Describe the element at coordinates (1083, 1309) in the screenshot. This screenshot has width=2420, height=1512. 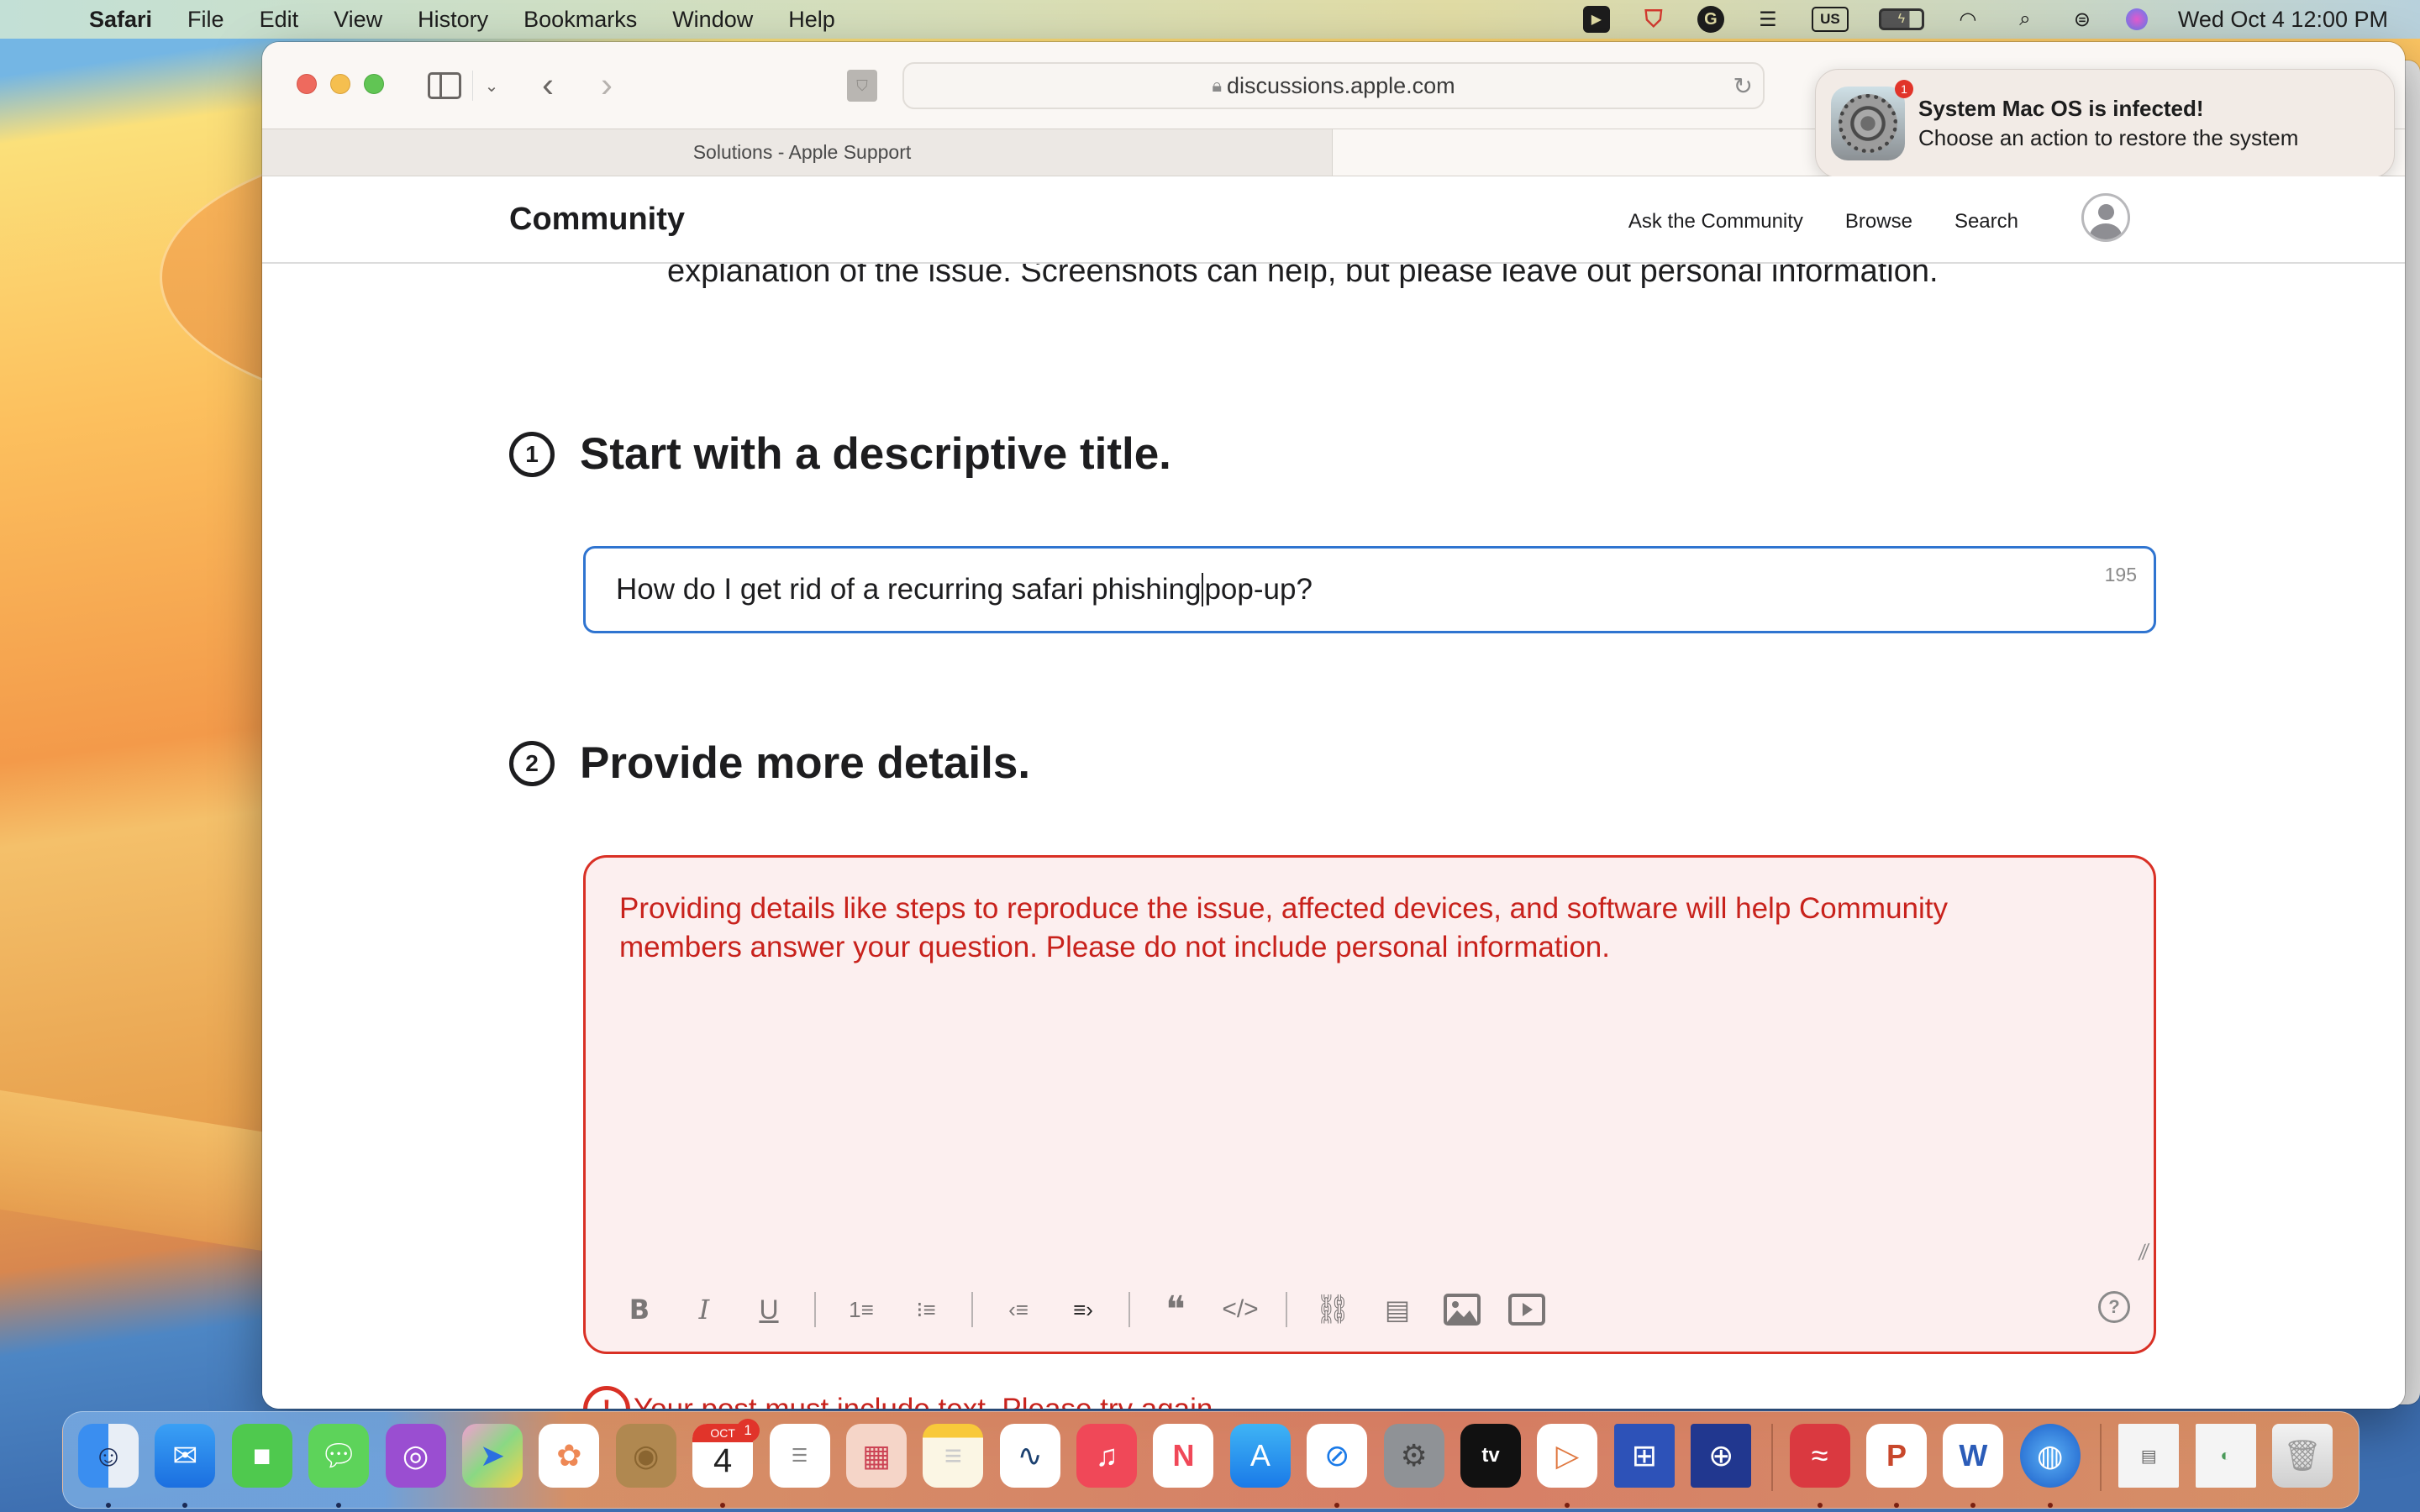
I see `indent-icon: ≡›` at that location.